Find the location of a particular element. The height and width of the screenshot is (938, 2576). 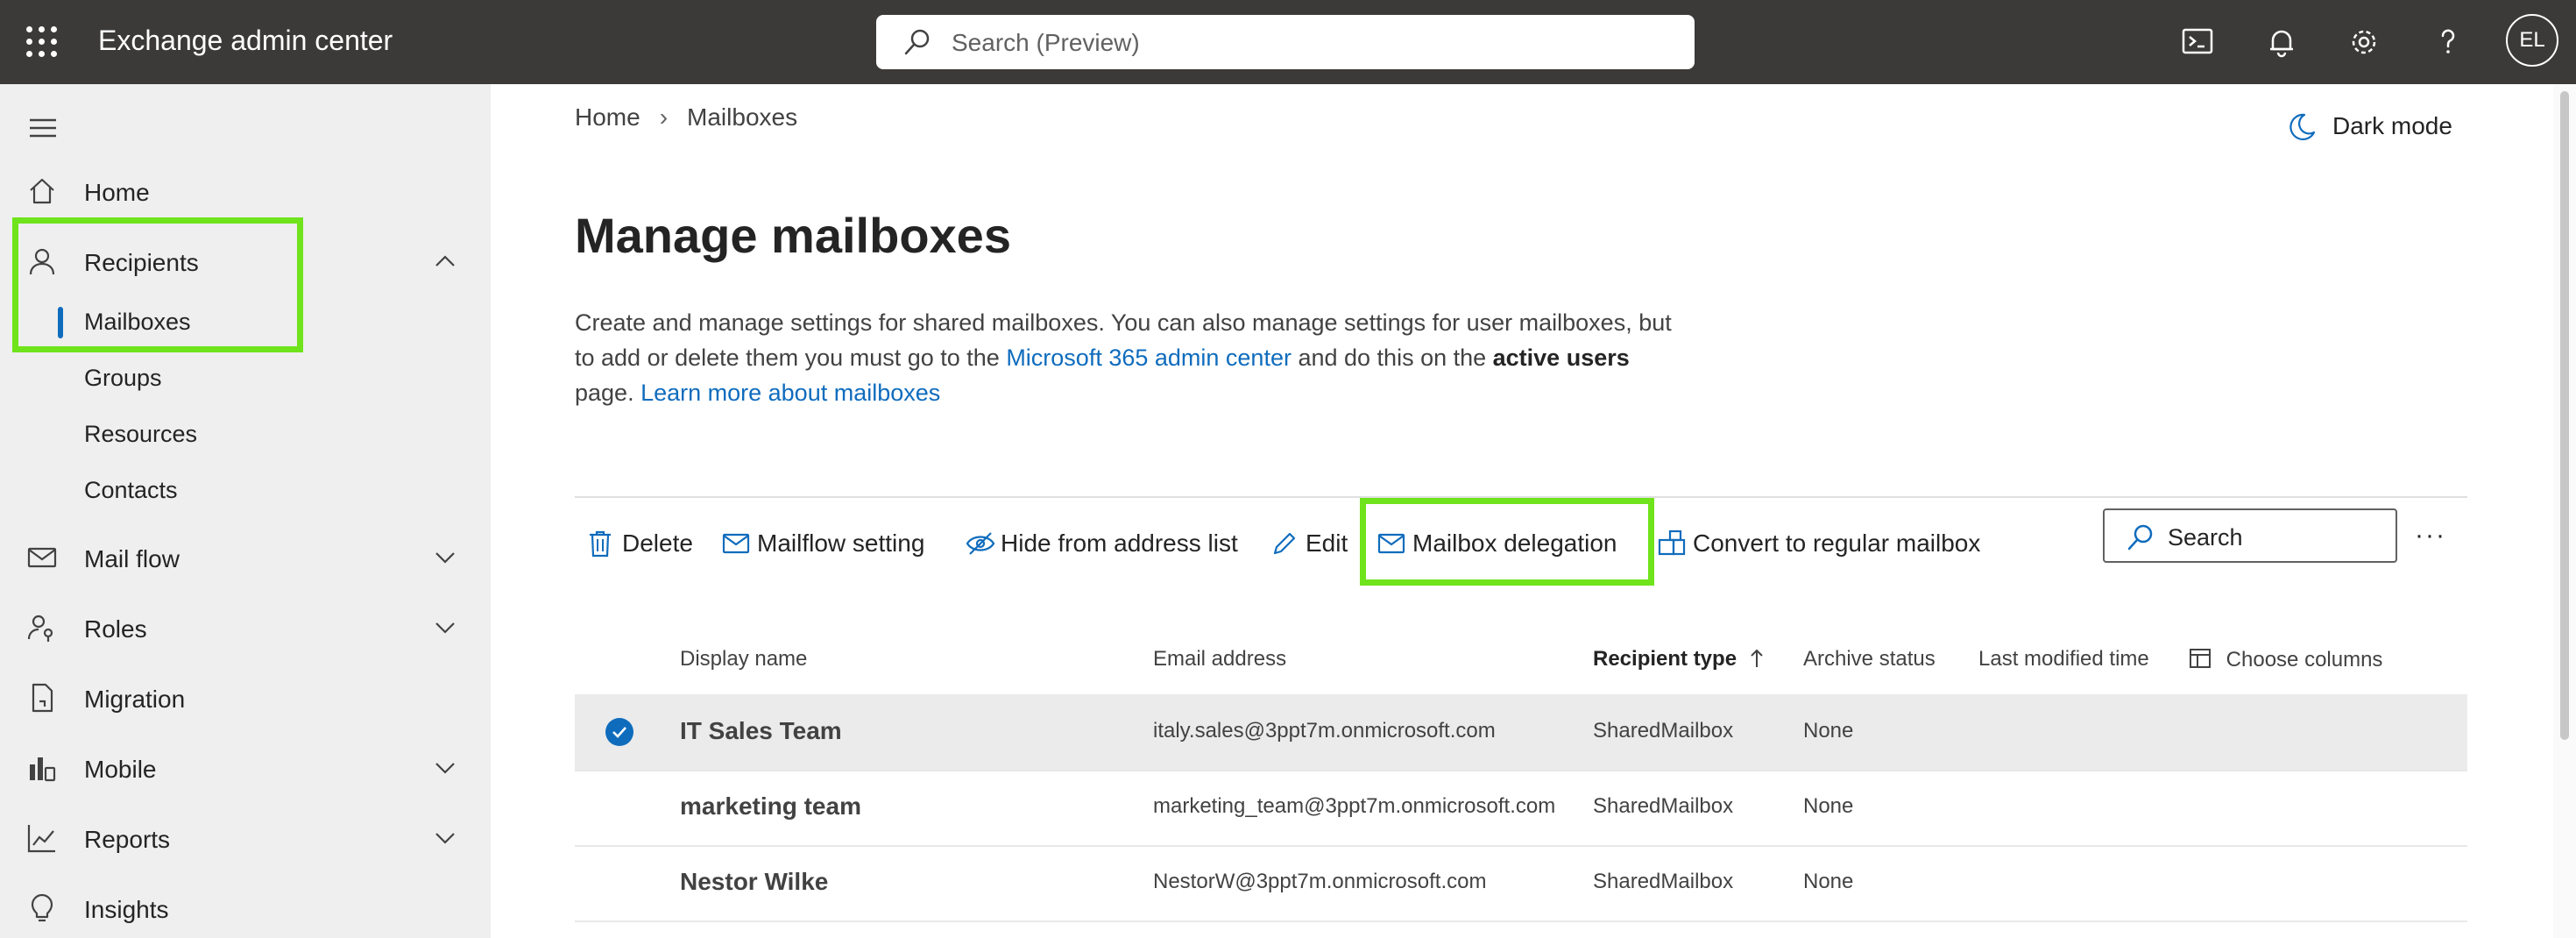

person-key-icon is located at coordinates (40, 628).